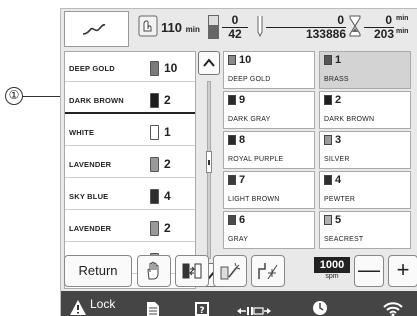 This screenshot has height=316, width=417. Describe the element at coordinates (320, 305) in the screenshot. I see `clock-icon` at that location.